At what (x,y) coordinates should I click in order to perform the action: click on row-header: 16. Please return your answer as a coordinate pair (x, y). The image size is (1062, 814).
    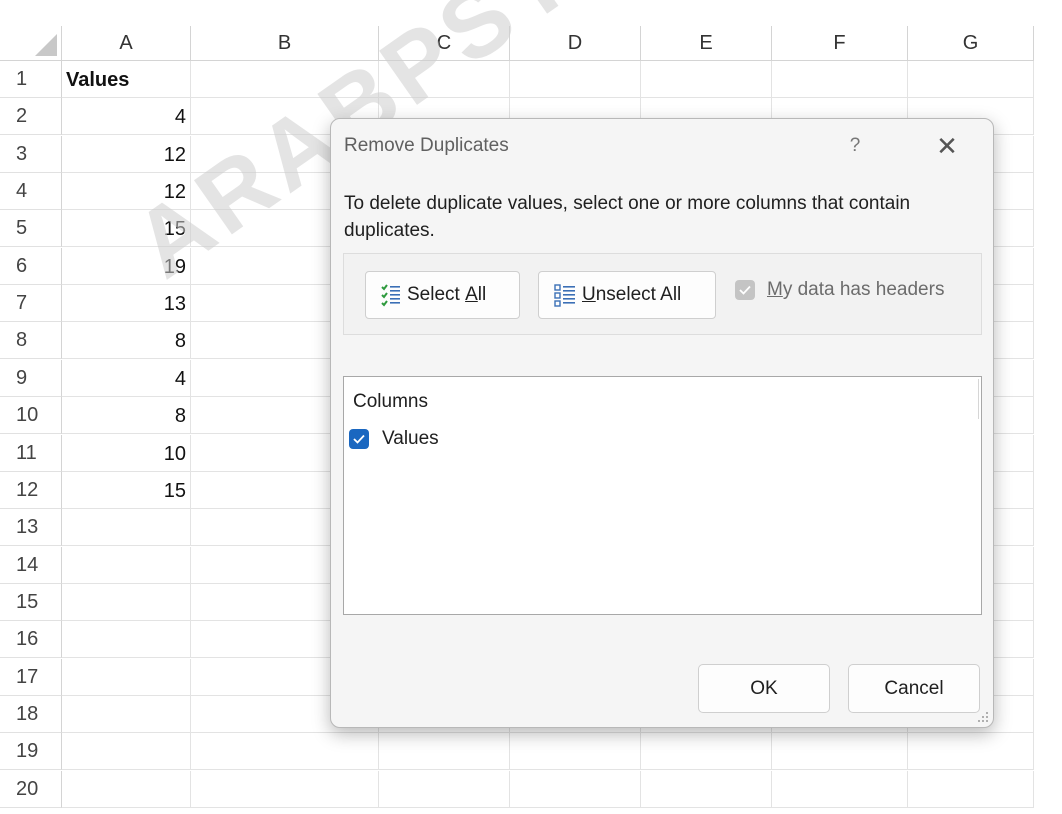
    Looking at the image, I should click on (31, 639).